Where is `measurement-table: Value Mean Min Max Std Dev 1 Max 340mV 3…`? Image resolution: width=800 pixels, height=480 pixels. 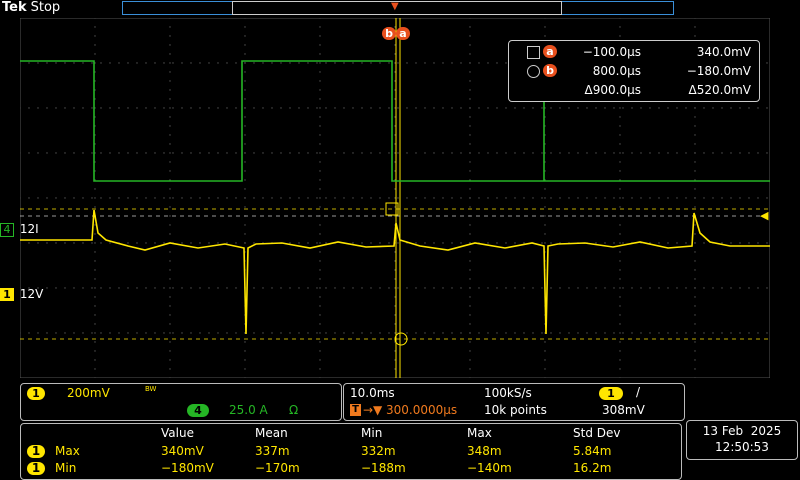 measurement-table: Value Mean Min Max Std Dev 1 Max 340mV 3… is located at coordinates (351, 451).